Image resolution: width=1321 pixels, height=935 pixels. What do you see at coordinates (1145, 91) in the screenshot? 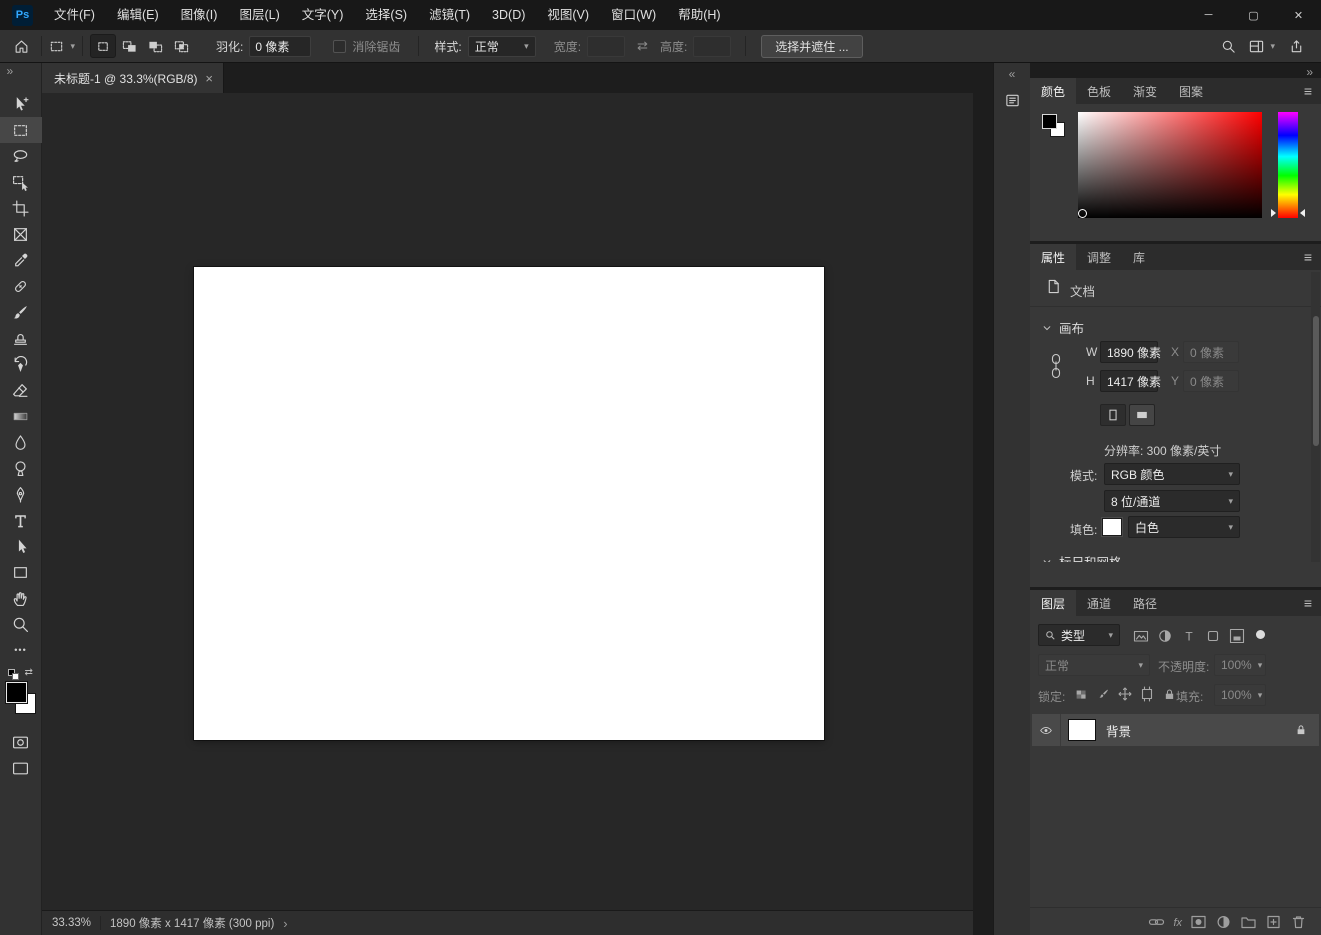
I see `tab-gradients: 渐变` at bounding box center [1145, 91].